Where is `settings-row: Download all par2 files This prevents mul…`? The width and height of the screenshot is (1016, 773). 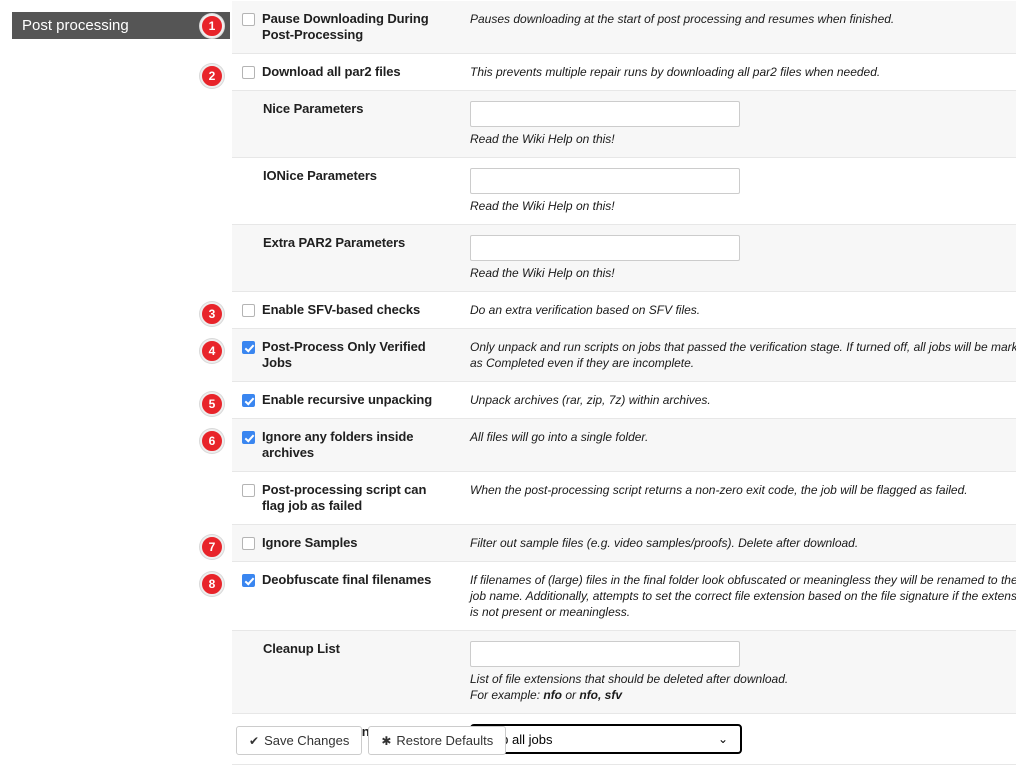 settings-row: Download all par2 files This prevents mul… is located at coordinates (624, 72).